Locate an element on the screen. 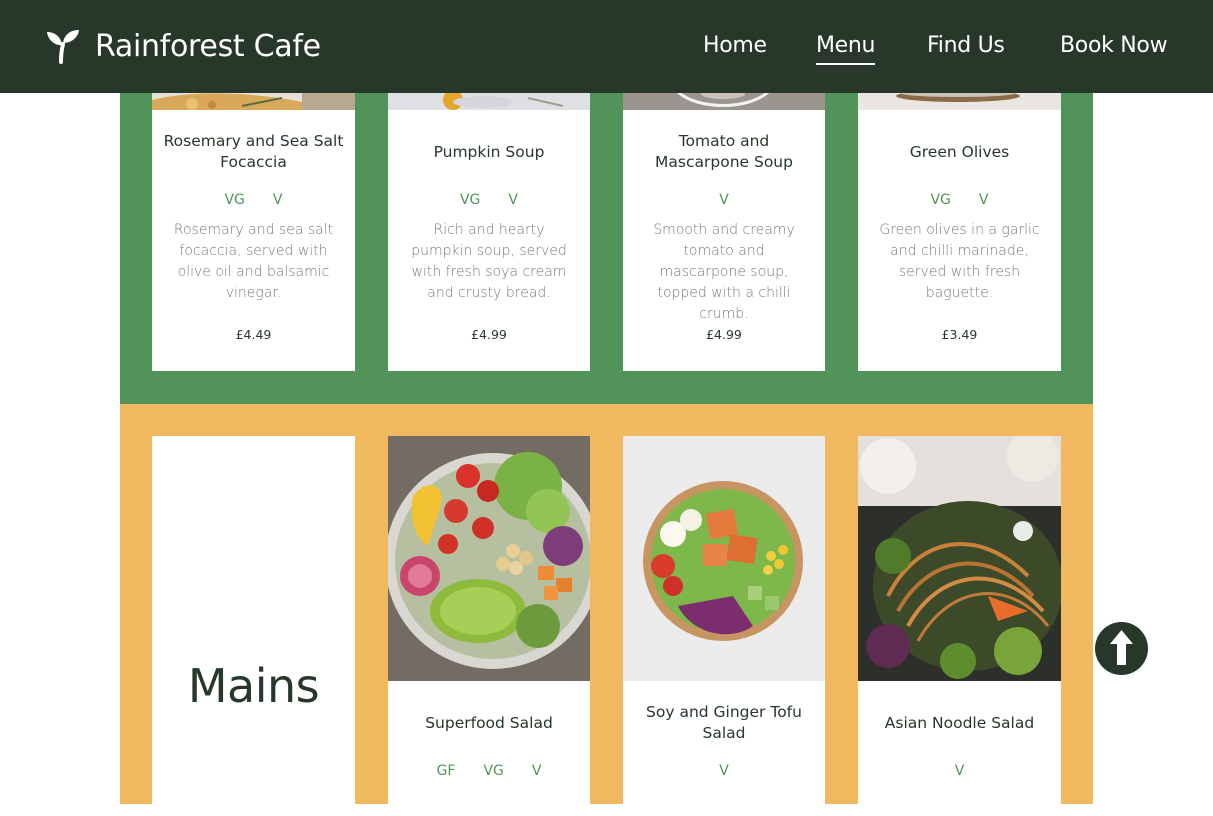 The image size is (1213, 816). menu-card: Superfood Salad GF VG V is located at coordinates (489, 626).